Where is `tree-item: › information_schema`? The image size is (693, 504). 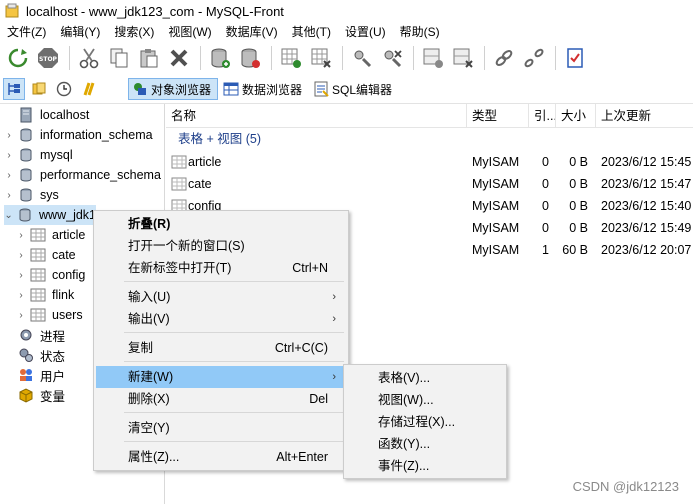 tree-item: › information_schema is located at coordinates (84, 135).